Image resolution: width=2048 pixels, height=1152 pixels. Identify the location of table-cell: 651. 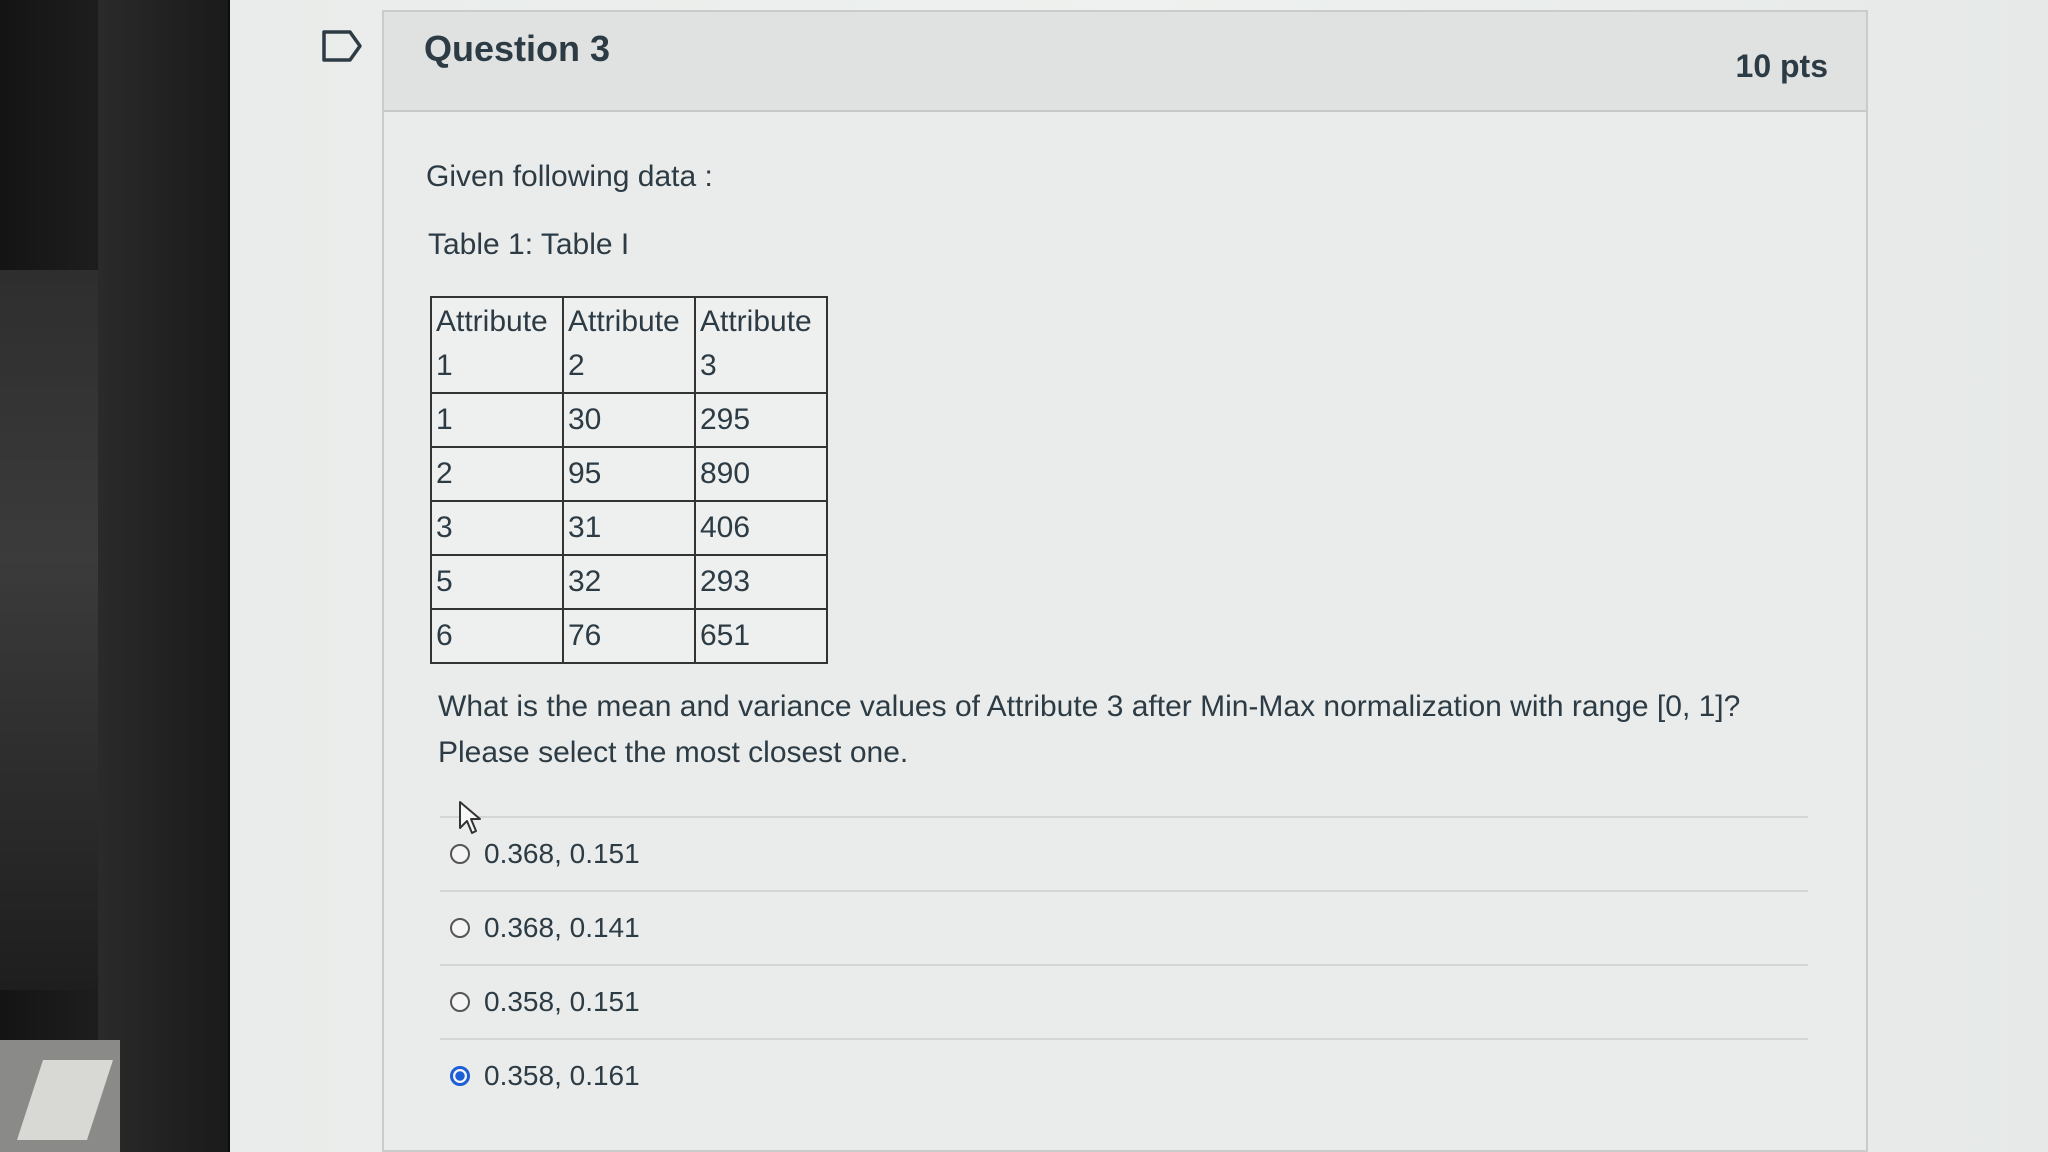
(761, 636).